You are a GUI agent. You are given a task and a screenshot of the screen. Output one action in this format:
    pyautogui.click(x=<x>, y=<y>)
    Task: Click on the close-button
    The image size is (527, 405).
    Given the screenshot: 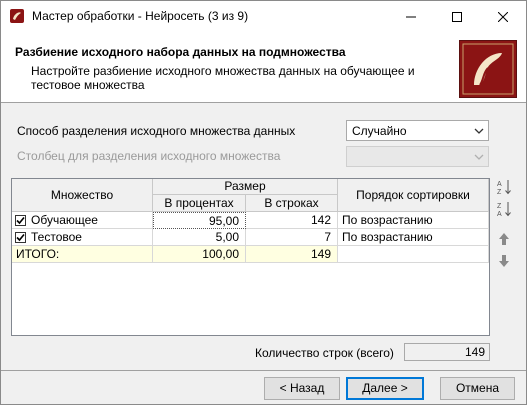 What is the action you would take?
    pyautogui.click(x=503, y=16)
    